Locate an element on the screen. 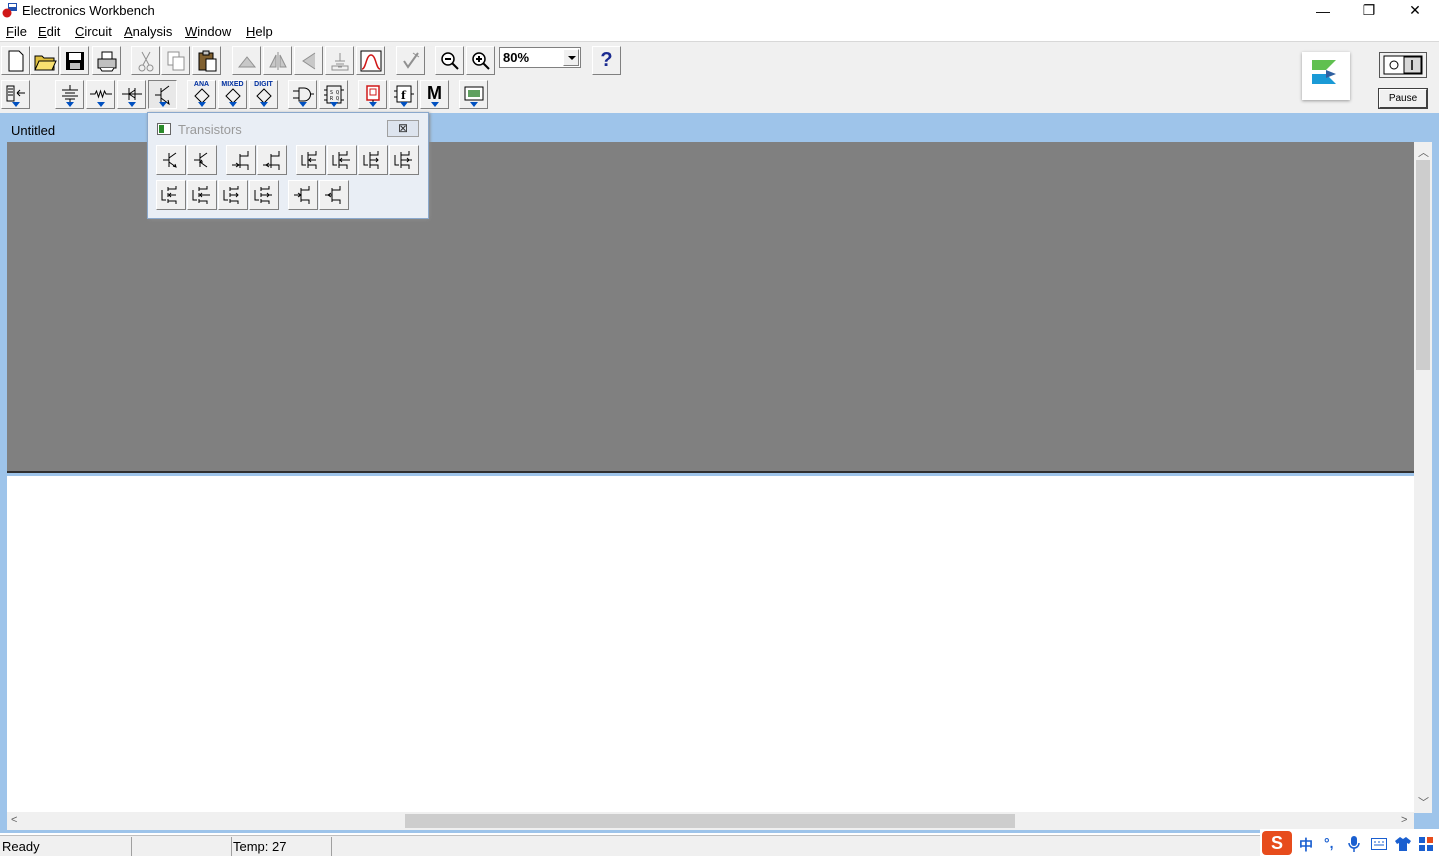 The height and width of the screenshot is (856, 1439). vertical-scroll-thumb is located at coordinates (1423, 265).